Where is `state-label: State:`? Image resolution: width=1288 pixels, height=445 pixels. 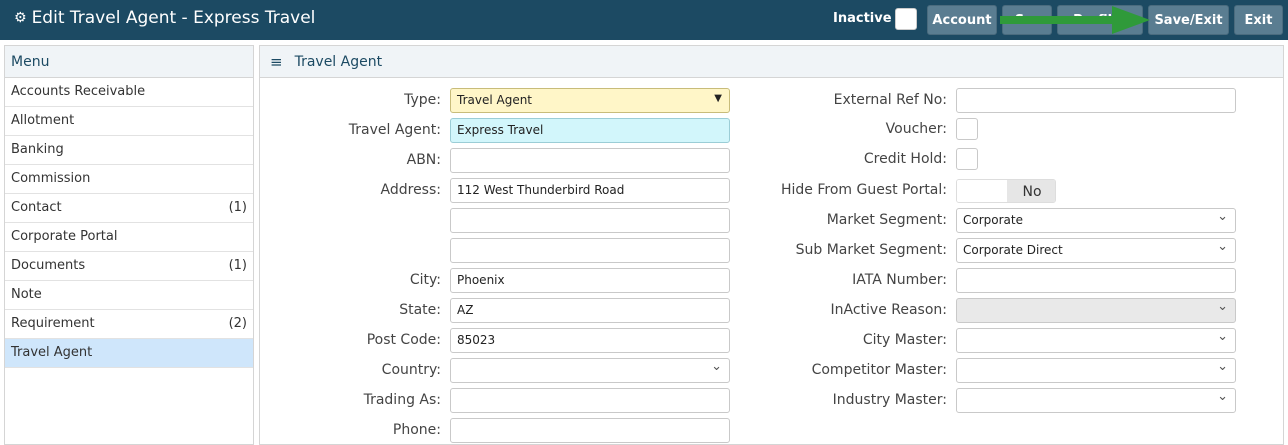 state-label: State: is located at coordinates (420, 310).